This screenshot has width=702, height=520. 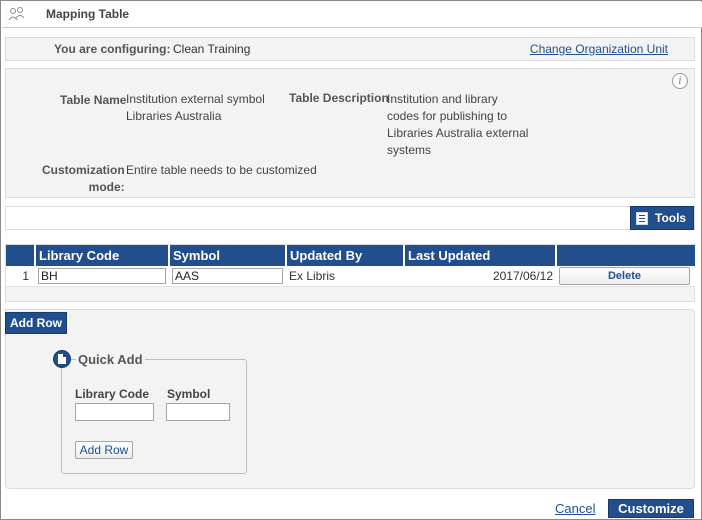 I want to click on table-name-line: Institution external symbol, so click(x=195, y=99).